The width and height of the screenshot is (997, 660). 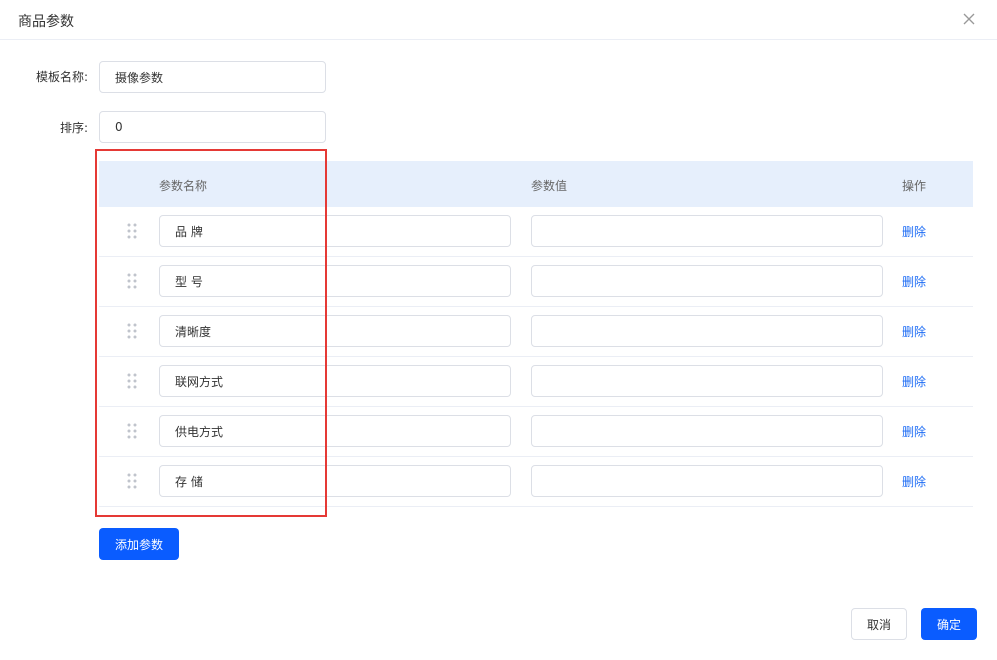 I want to click on sort-label: 排序:, so click(x=73, y=128).